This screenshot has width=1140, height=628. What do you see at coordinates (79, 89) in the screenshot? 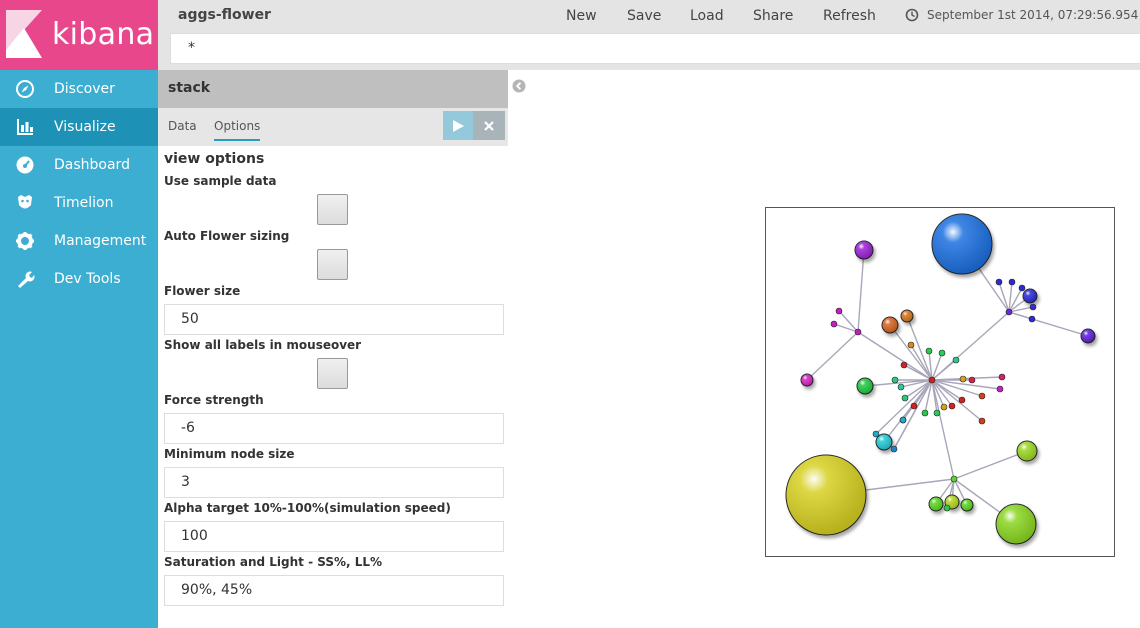
I see `sidebar-item-discover: Discover` at bounding box center [79, 89].